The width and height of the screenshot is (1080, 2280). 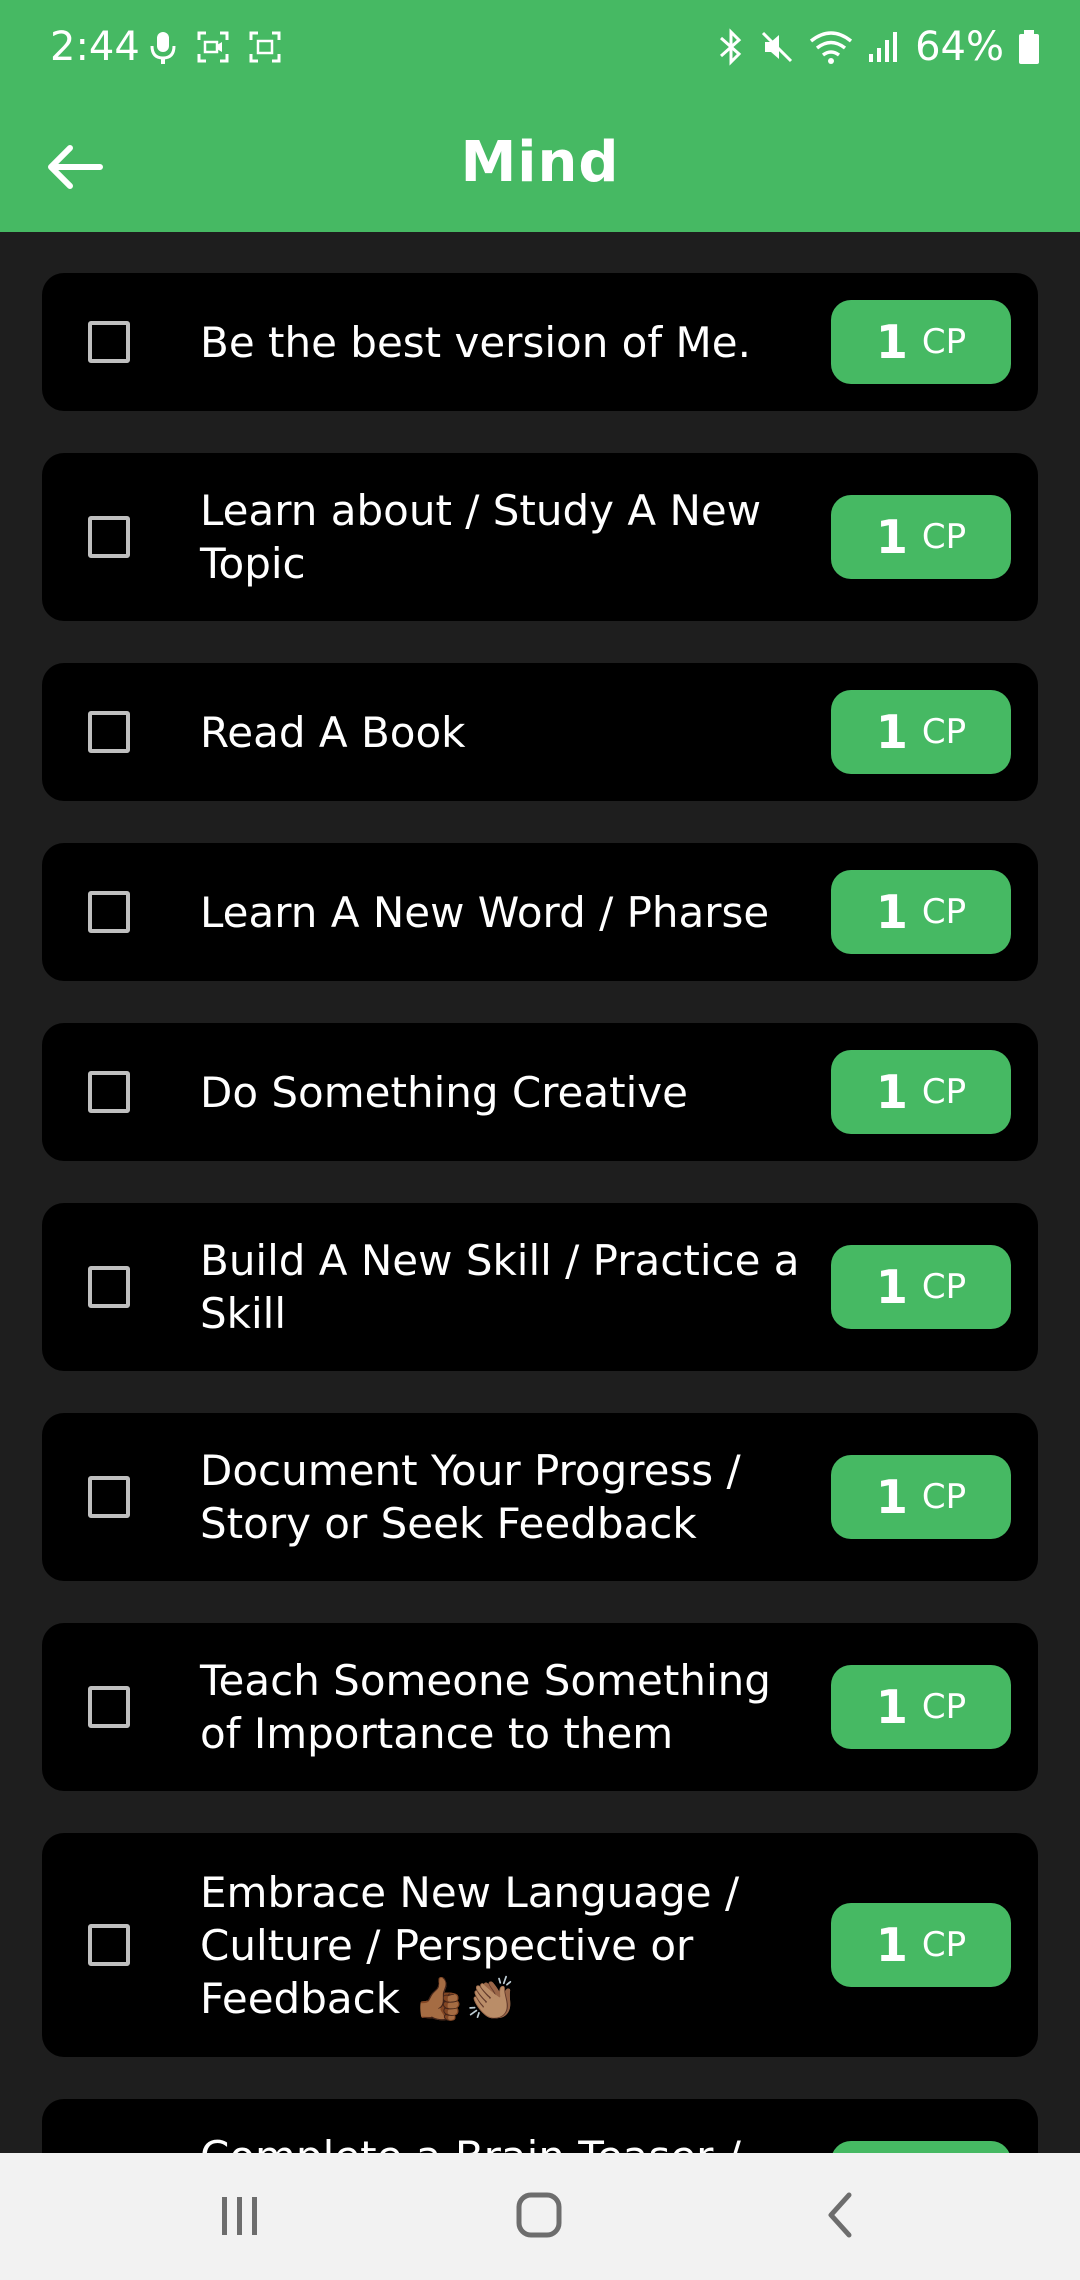 I want to click on system-nav-bar, so click(x=540, y=2216).